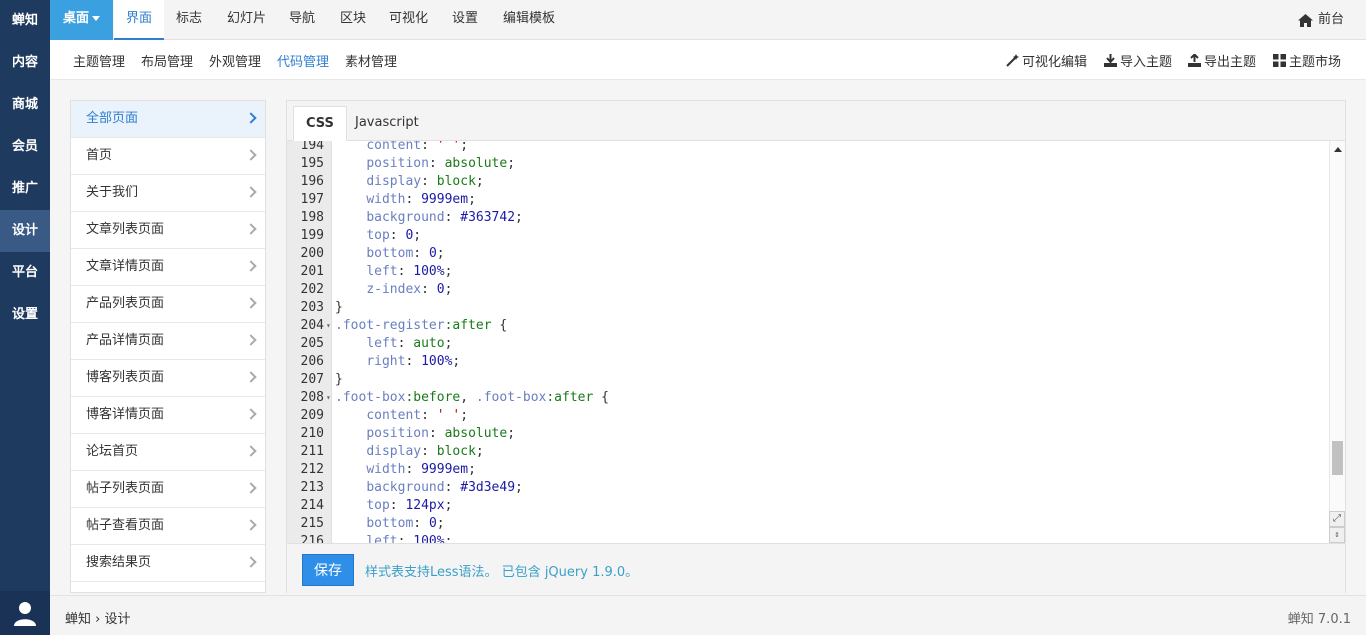 This screenshot has width=1366, height=635. I want to click on sidebar-item-2: 商城, so click(25, 105).